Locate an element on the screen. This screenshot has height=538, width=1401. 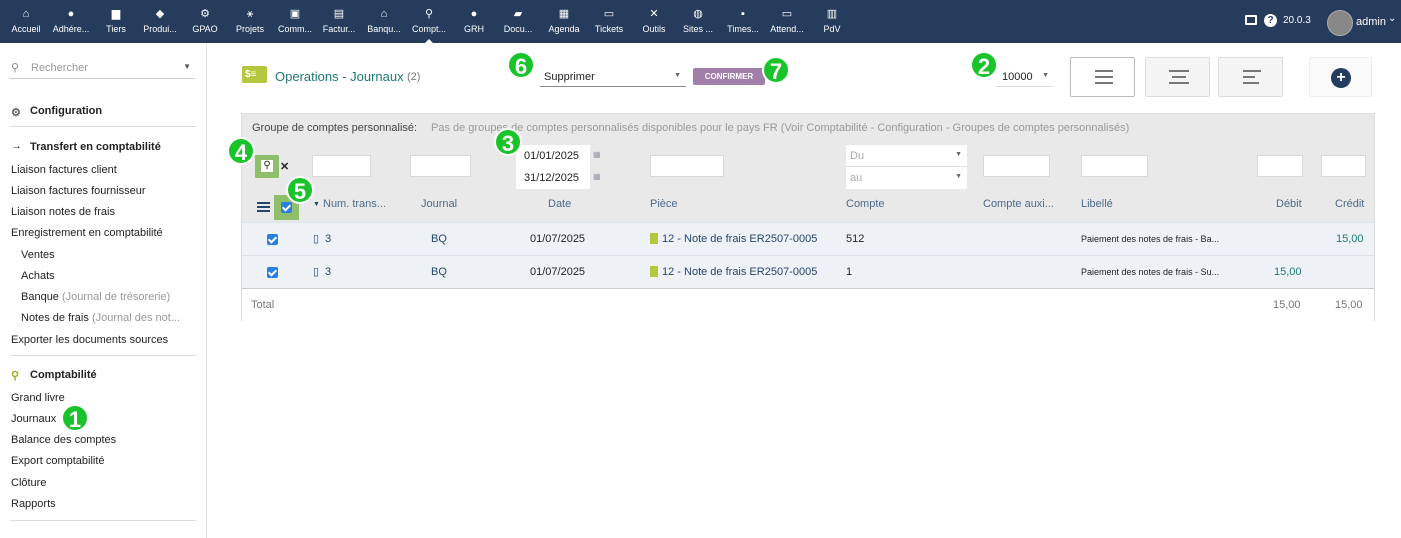
new-entry-button: + is located at coordinates (1340, 77).